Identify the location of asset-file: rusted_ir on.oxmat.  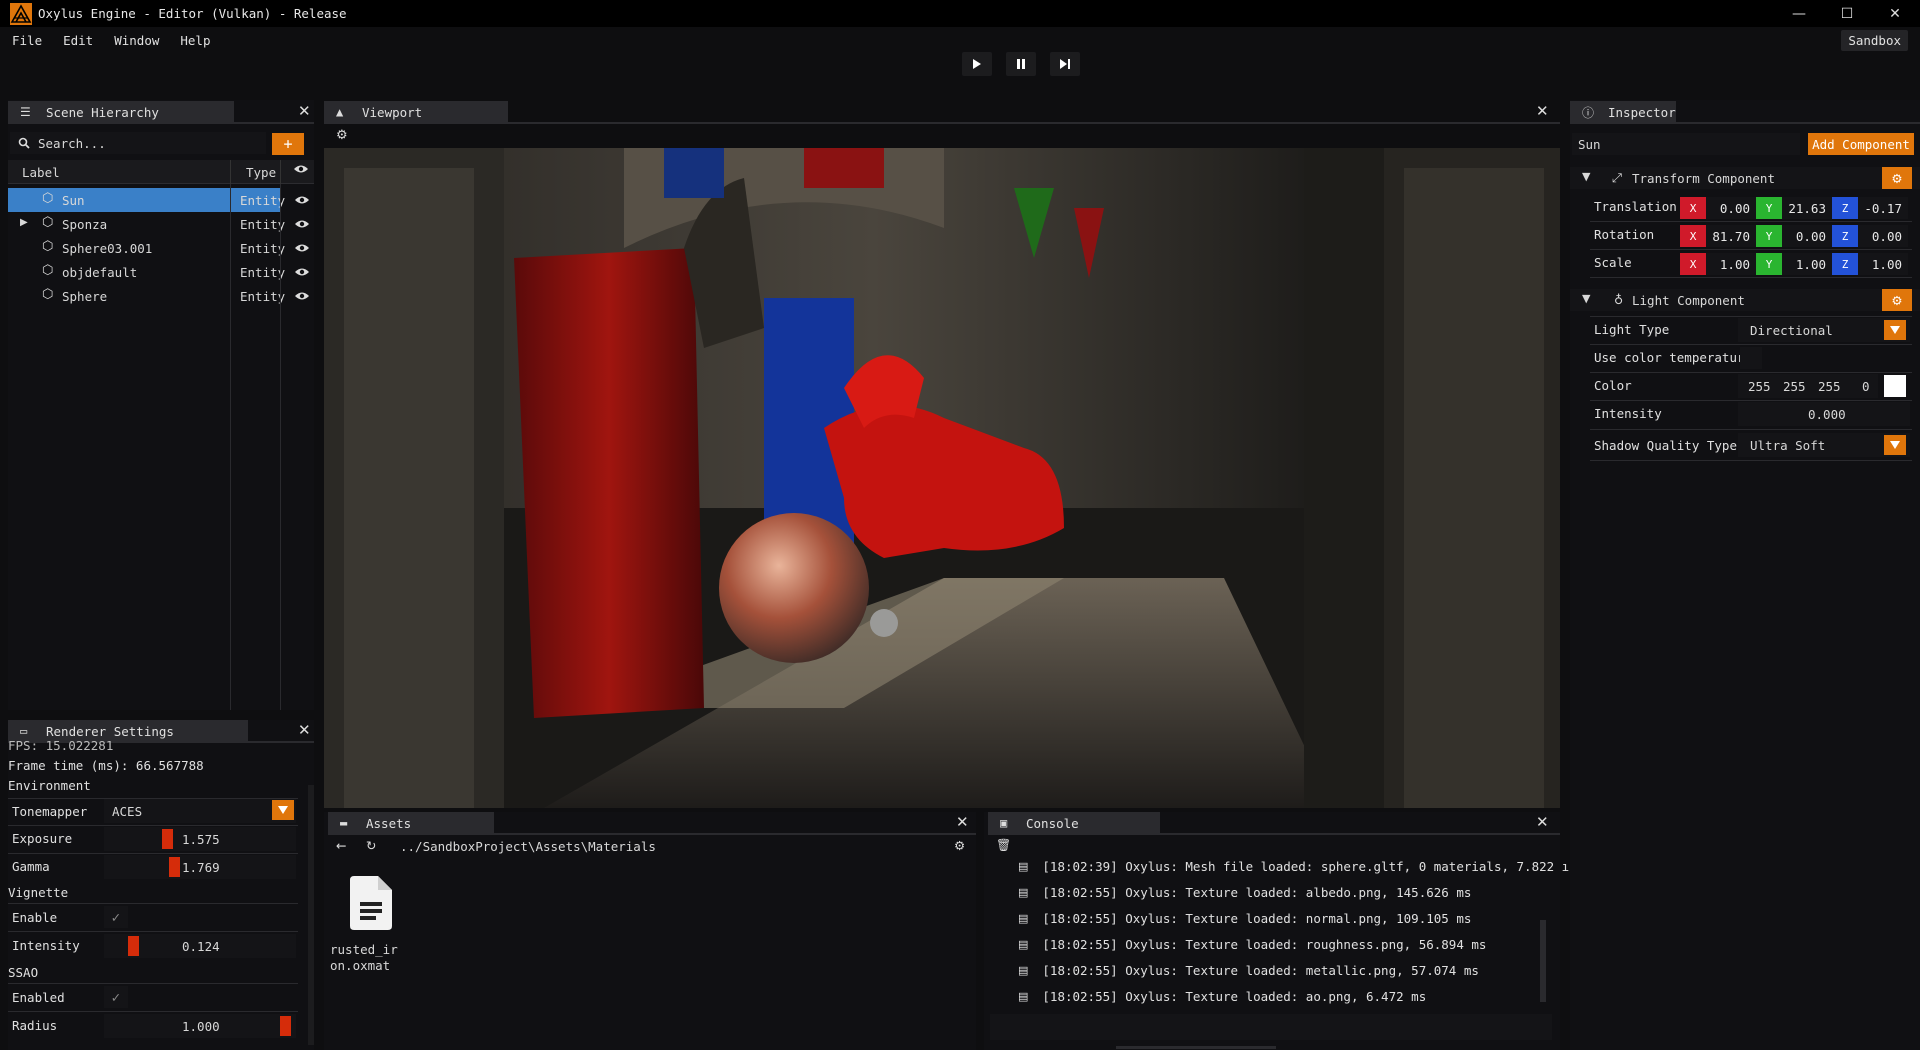
(371, 925).